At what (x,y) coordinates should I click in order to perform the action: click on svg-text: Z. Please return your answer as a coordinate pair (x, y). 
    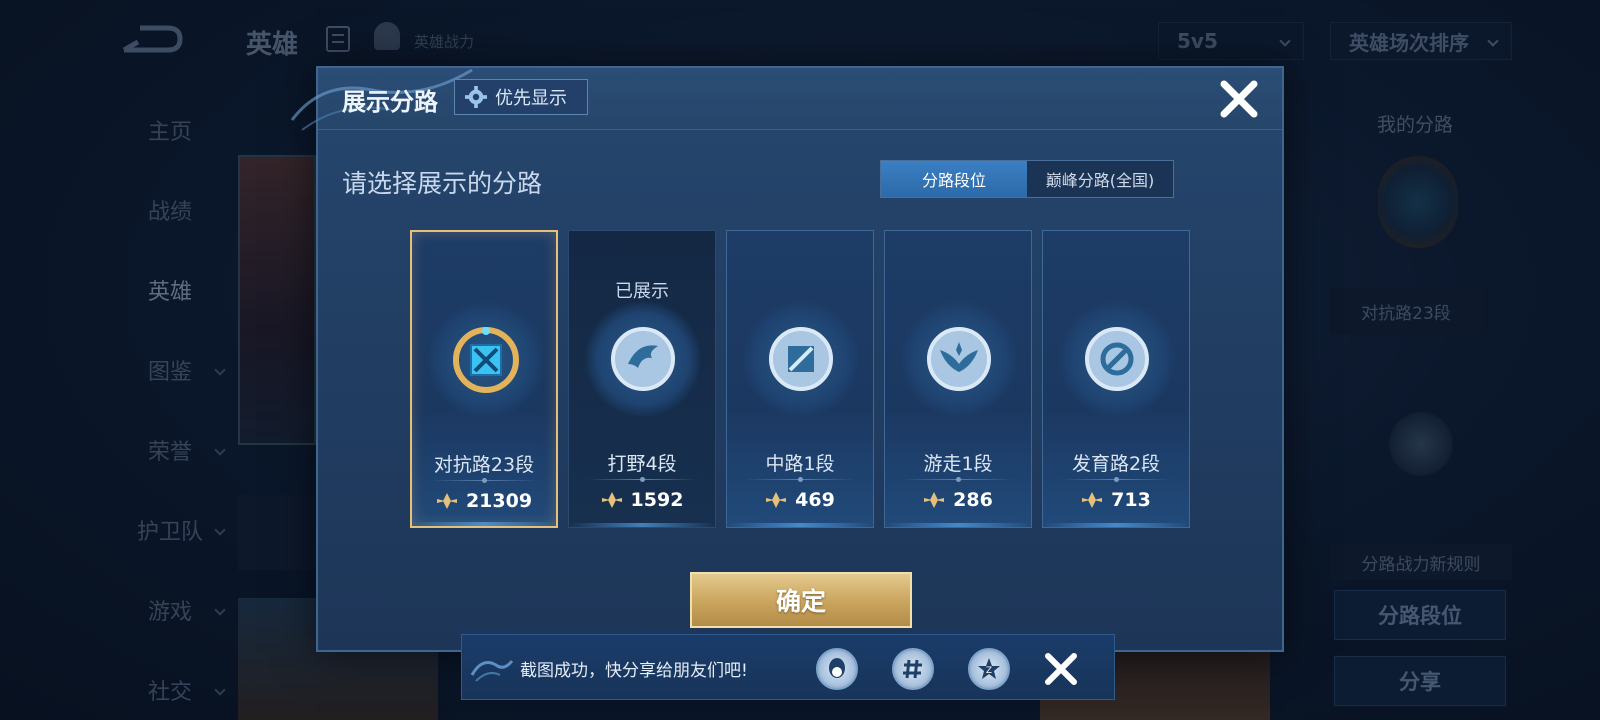
    Looking at the image, I should click on (989, 671).